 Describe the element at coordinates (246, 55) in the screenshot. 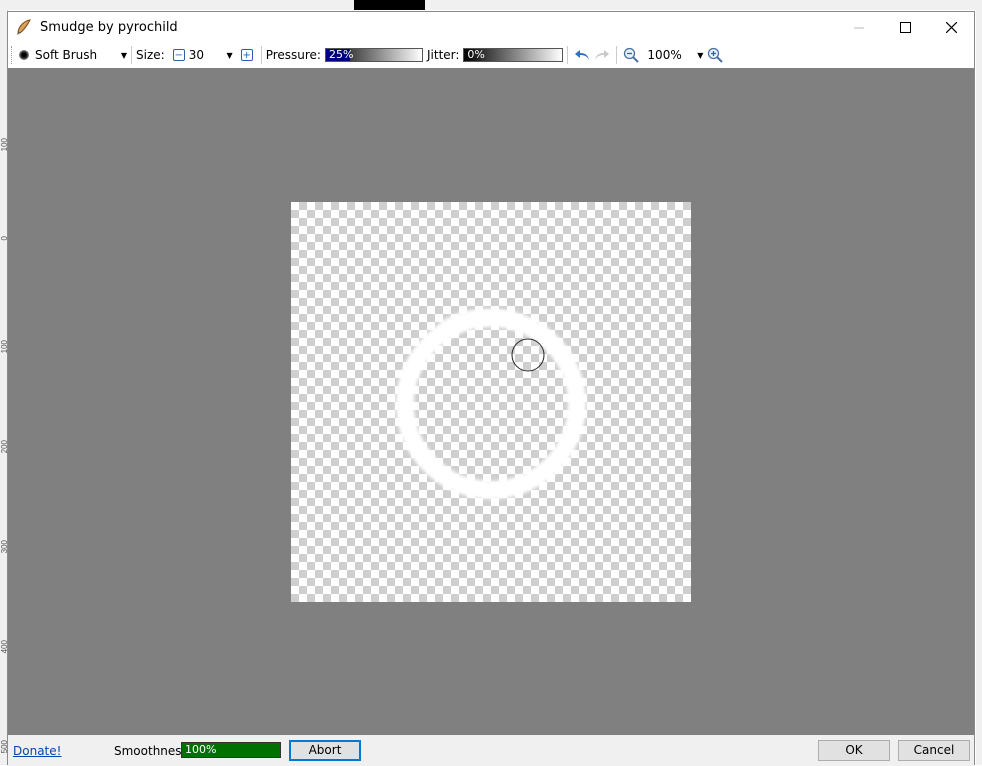

I see `size-increase-button: +` at that location.